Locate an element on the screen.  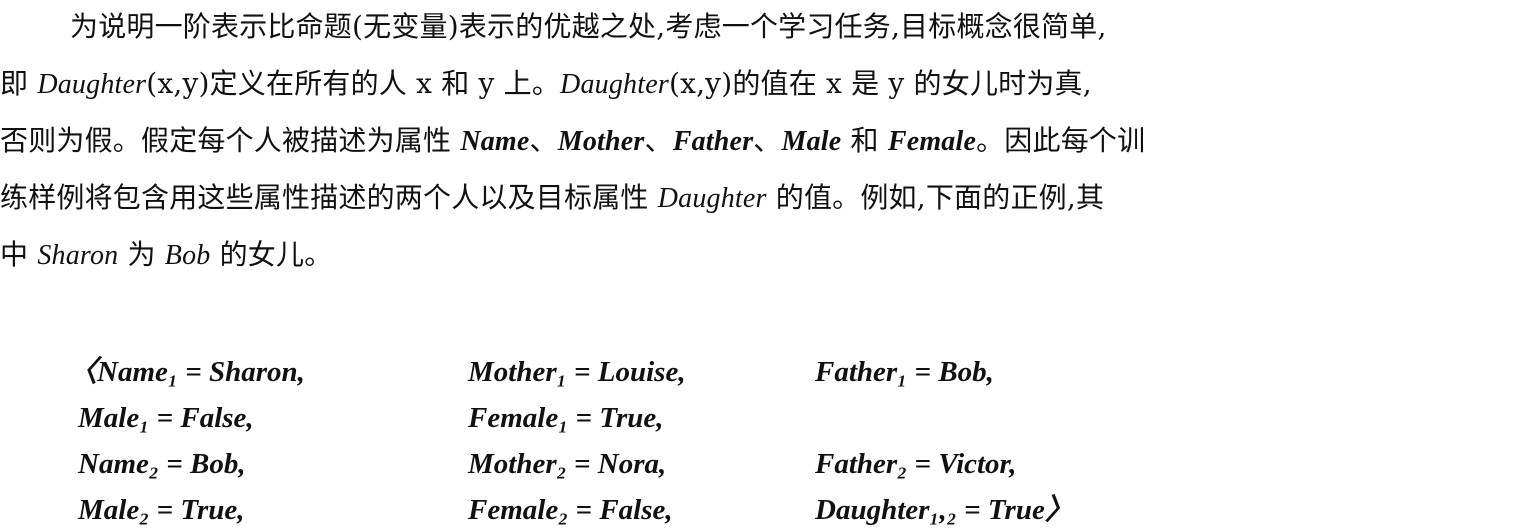
text-segment: 练样例将包含用这些属性描述的两个人以及目标属性 is located at coordinates (329, 197).